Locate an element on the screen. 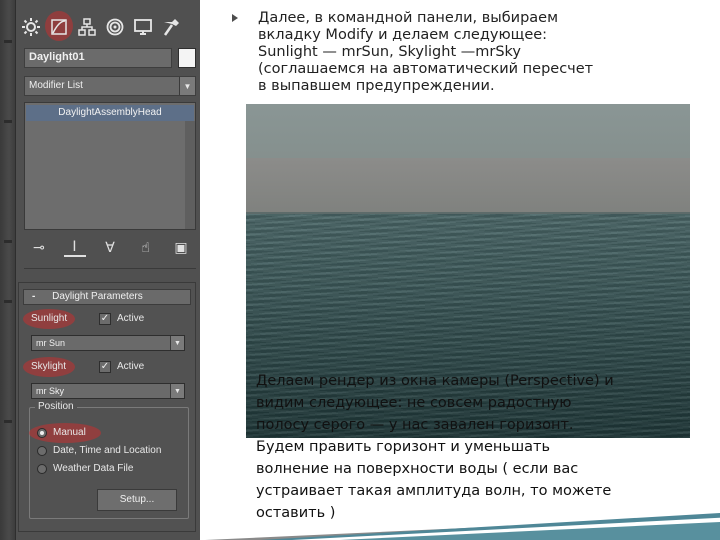 Image resolution: width=720 pixels, height=540 pixels. rollout-title: Daylight Parameters is located at coordinates (97, 296).